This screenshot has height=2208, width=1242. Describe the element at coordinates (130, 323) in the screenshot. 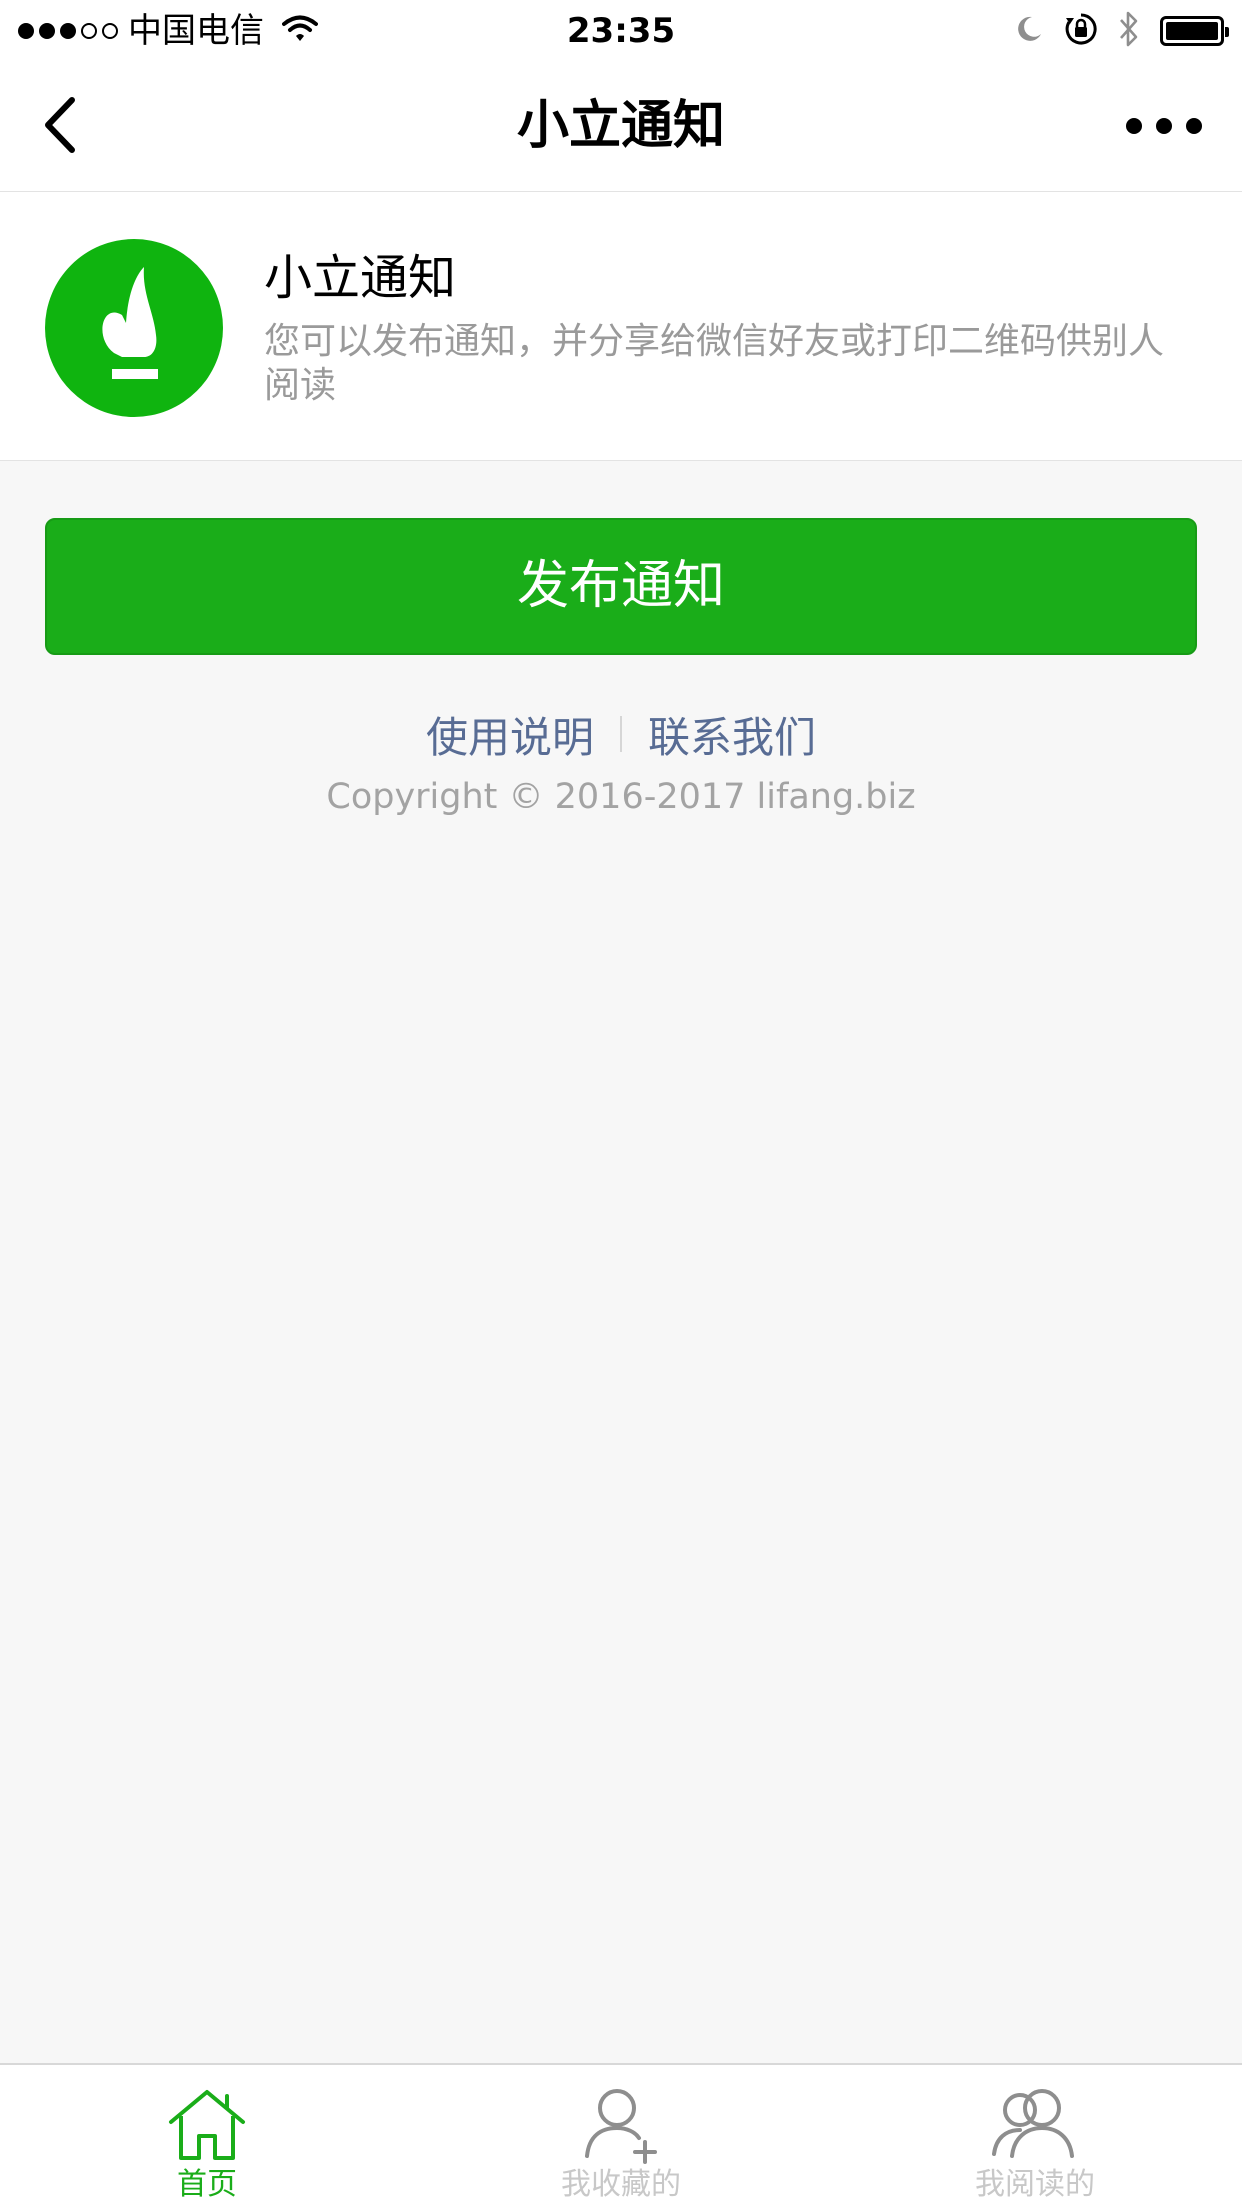

I see `logo-icon` at that location.